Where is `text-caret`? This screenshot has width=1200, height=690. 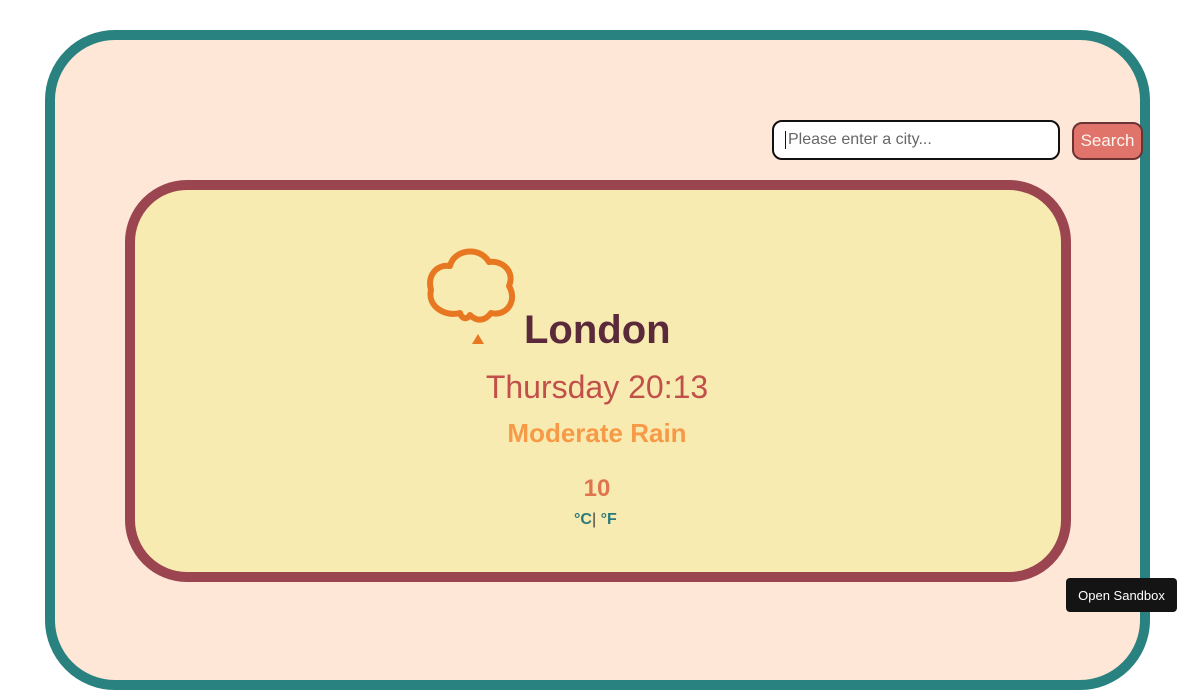 text-caret is located at coordinates (785, 140).